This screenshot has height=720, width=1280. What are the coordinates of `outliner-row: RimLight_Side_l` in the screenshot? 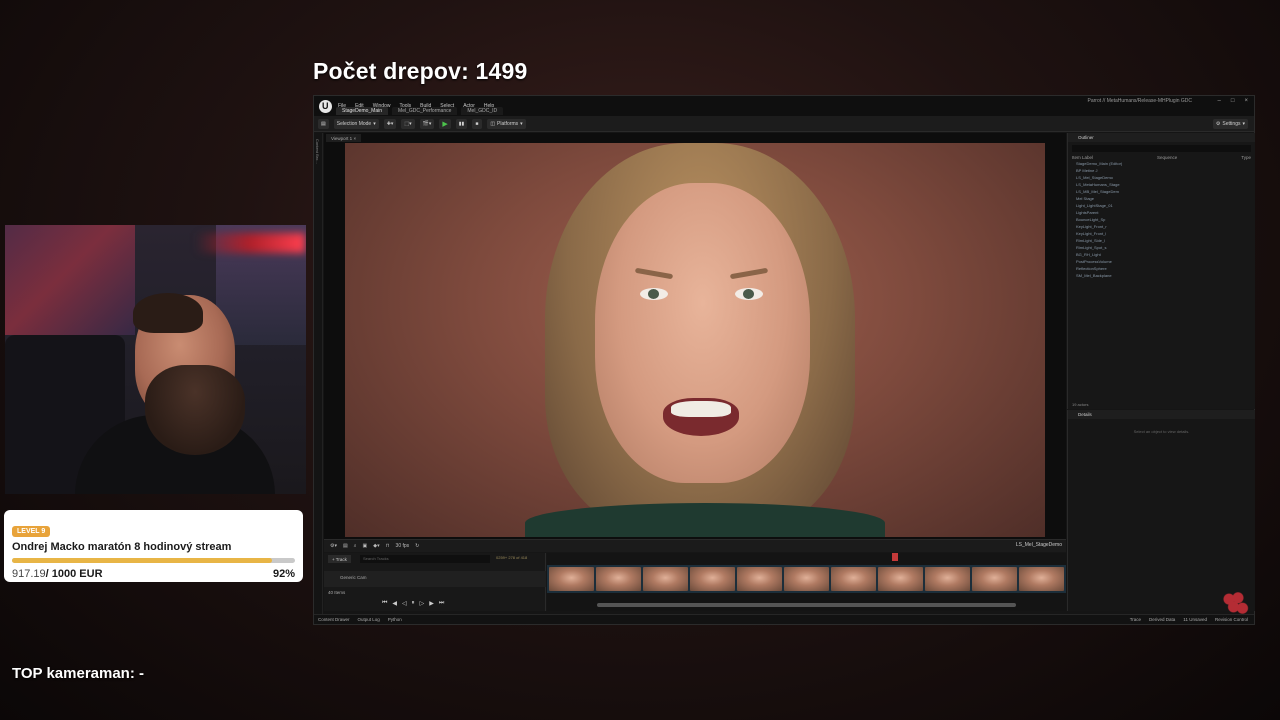 It's located at (1161, 240).